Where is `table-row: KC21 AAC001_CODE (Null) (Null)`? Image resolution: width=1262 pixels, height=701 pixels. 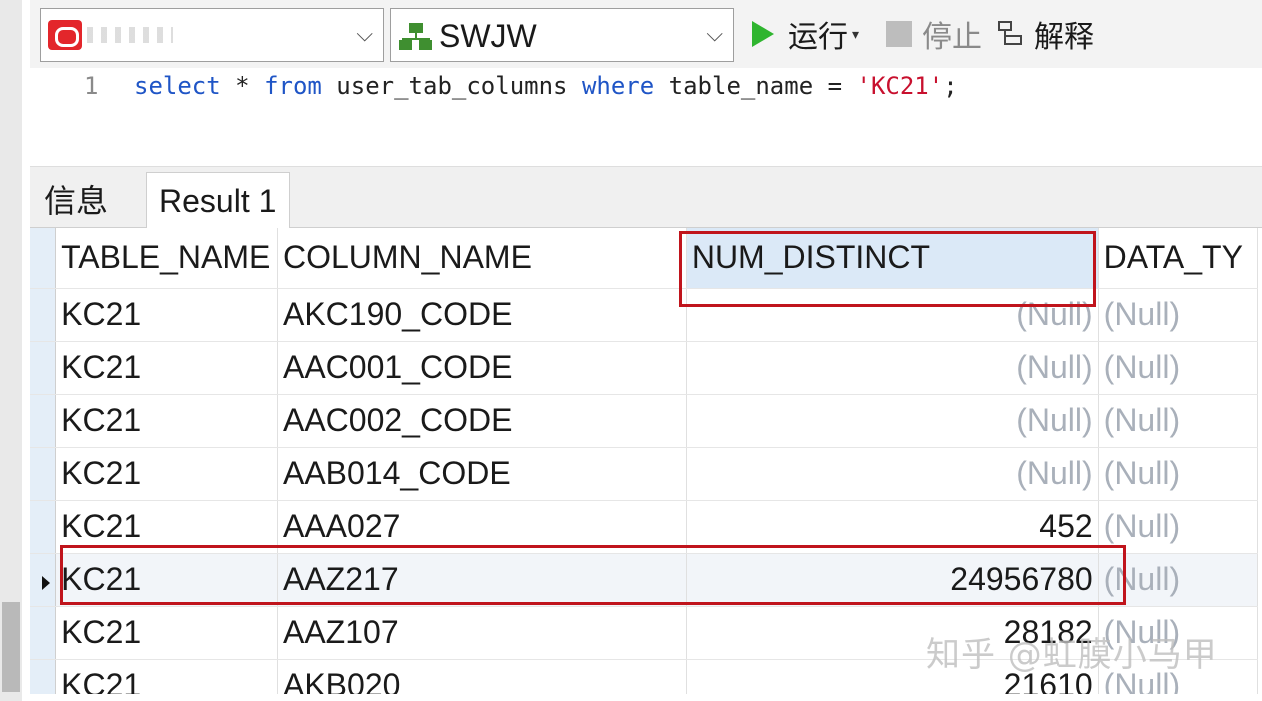
table-row: KC21 AAC001_CODE (Null) (Null) is located at coordinates (644, 368).